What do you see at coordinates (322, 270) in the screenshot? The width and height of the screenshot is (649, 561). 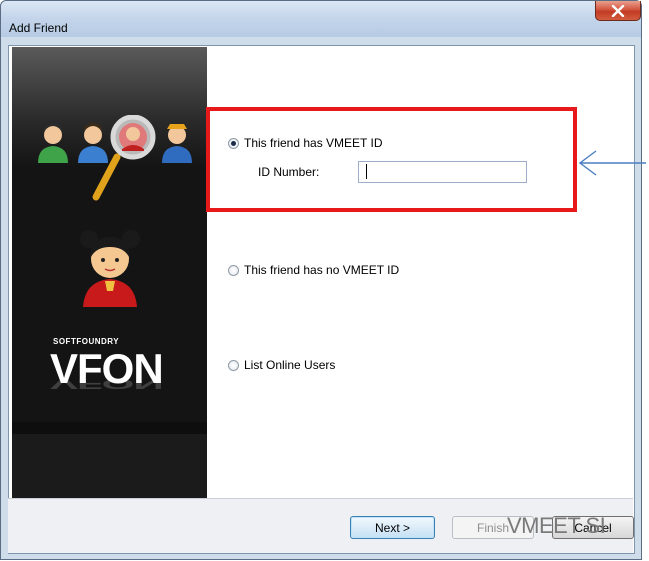 I see `option-no-id-label: This friend has no VMEET ID` at bounding box center [322, 270].